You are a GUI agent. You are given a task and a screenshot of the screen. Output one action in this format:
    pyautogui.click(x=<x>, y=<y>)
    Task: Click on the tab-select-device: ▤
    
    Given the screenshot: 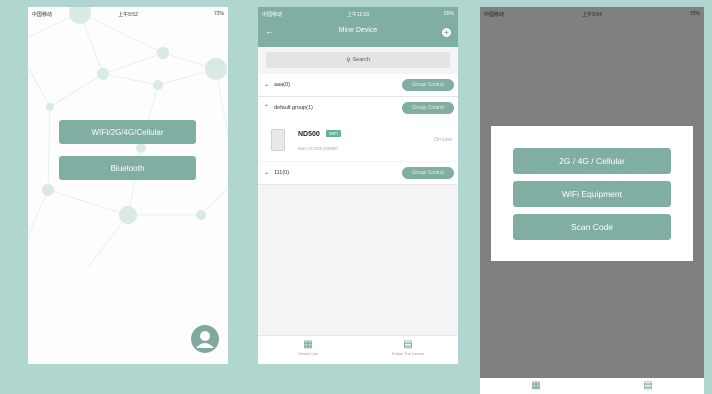 What is the action you would take?
    pyautogui.click(x=648, y=386)
    